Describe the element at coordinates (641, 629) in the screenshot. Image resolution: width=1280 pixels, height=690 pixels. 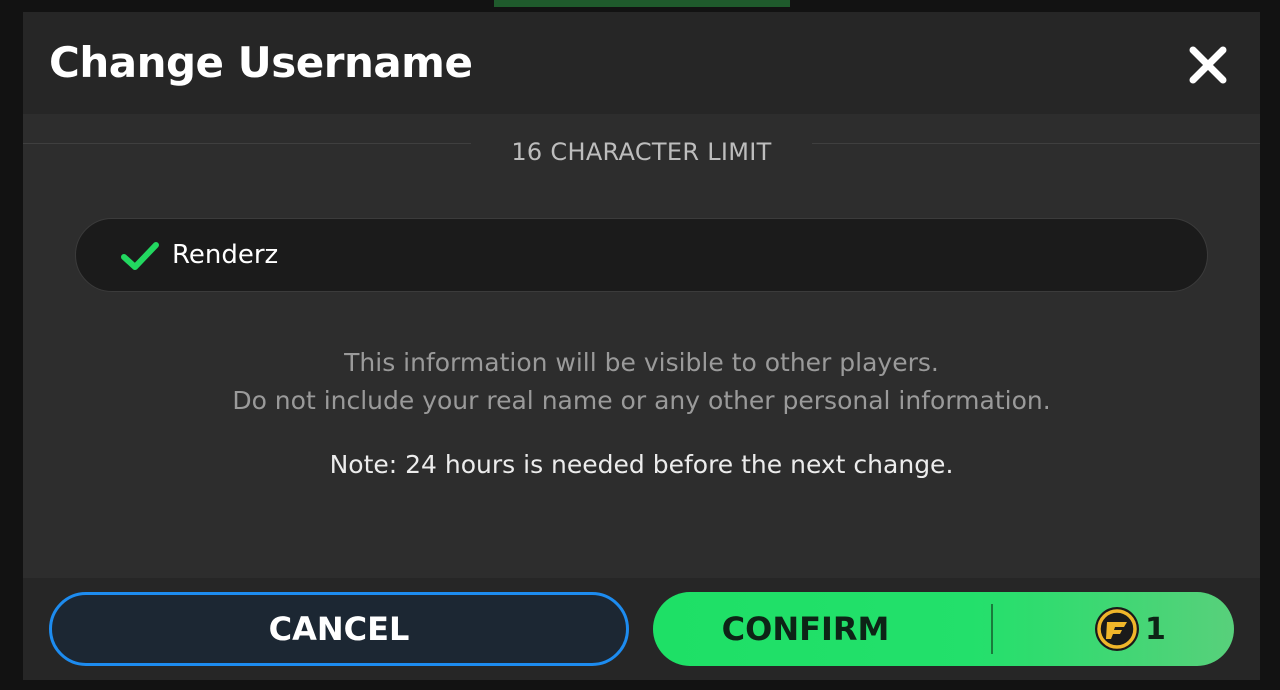
I see `modal-footer: CANCEL CONFIRM 1` at that location.